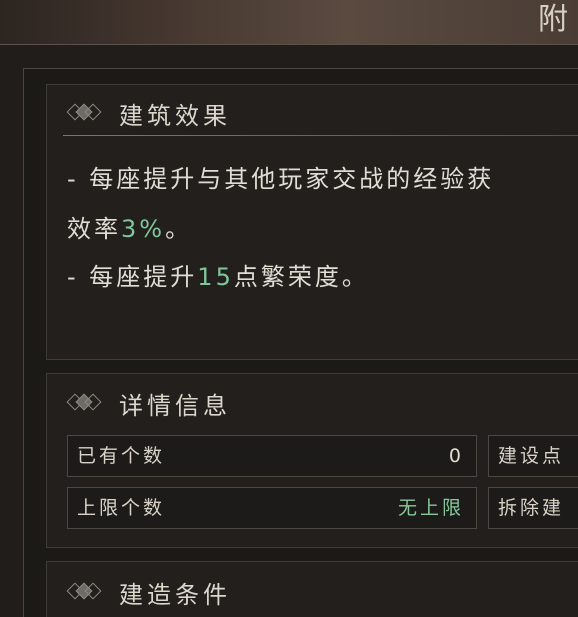 This screenshot has width=578, height=617. What do you see at coordinates (121, 456) in the screenshot?
I see `owned-count-label: 已有个数` at bounding box center [121, 456].